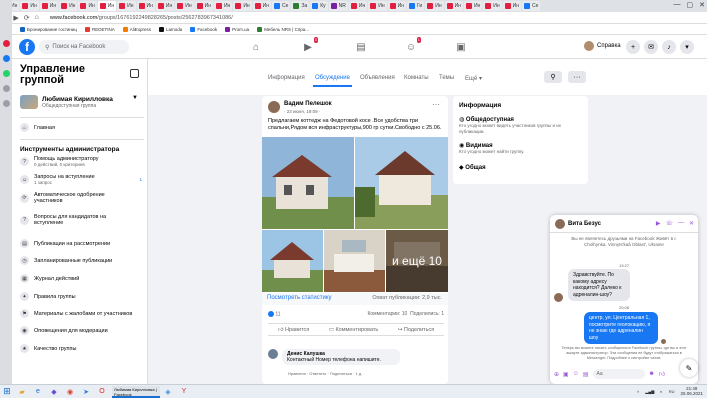 The image size is (707, 398). Describe the element at coordinates (27, 47) in the screenshot. I see `facebook-logo-icon: f` at that location.